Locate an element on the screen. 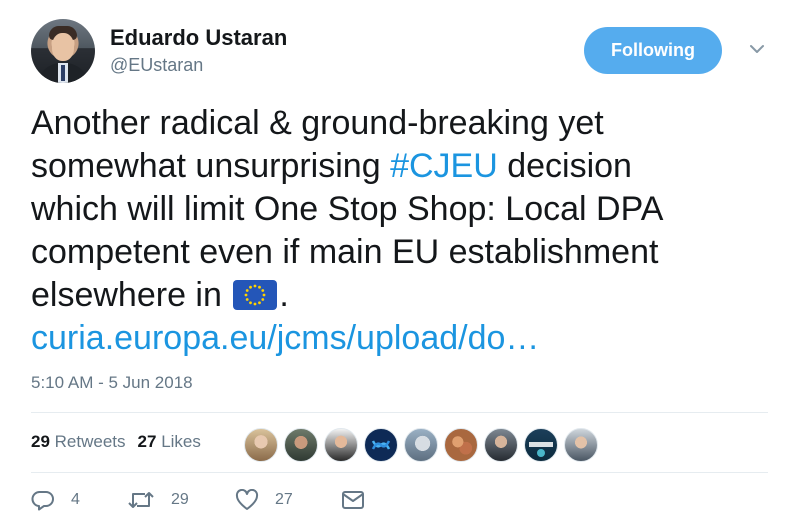 Image resolution: width=800 pixels, height=529 pixels. tweet-text-segment: somewhat unsurprising is located at coordinates (211, 166).